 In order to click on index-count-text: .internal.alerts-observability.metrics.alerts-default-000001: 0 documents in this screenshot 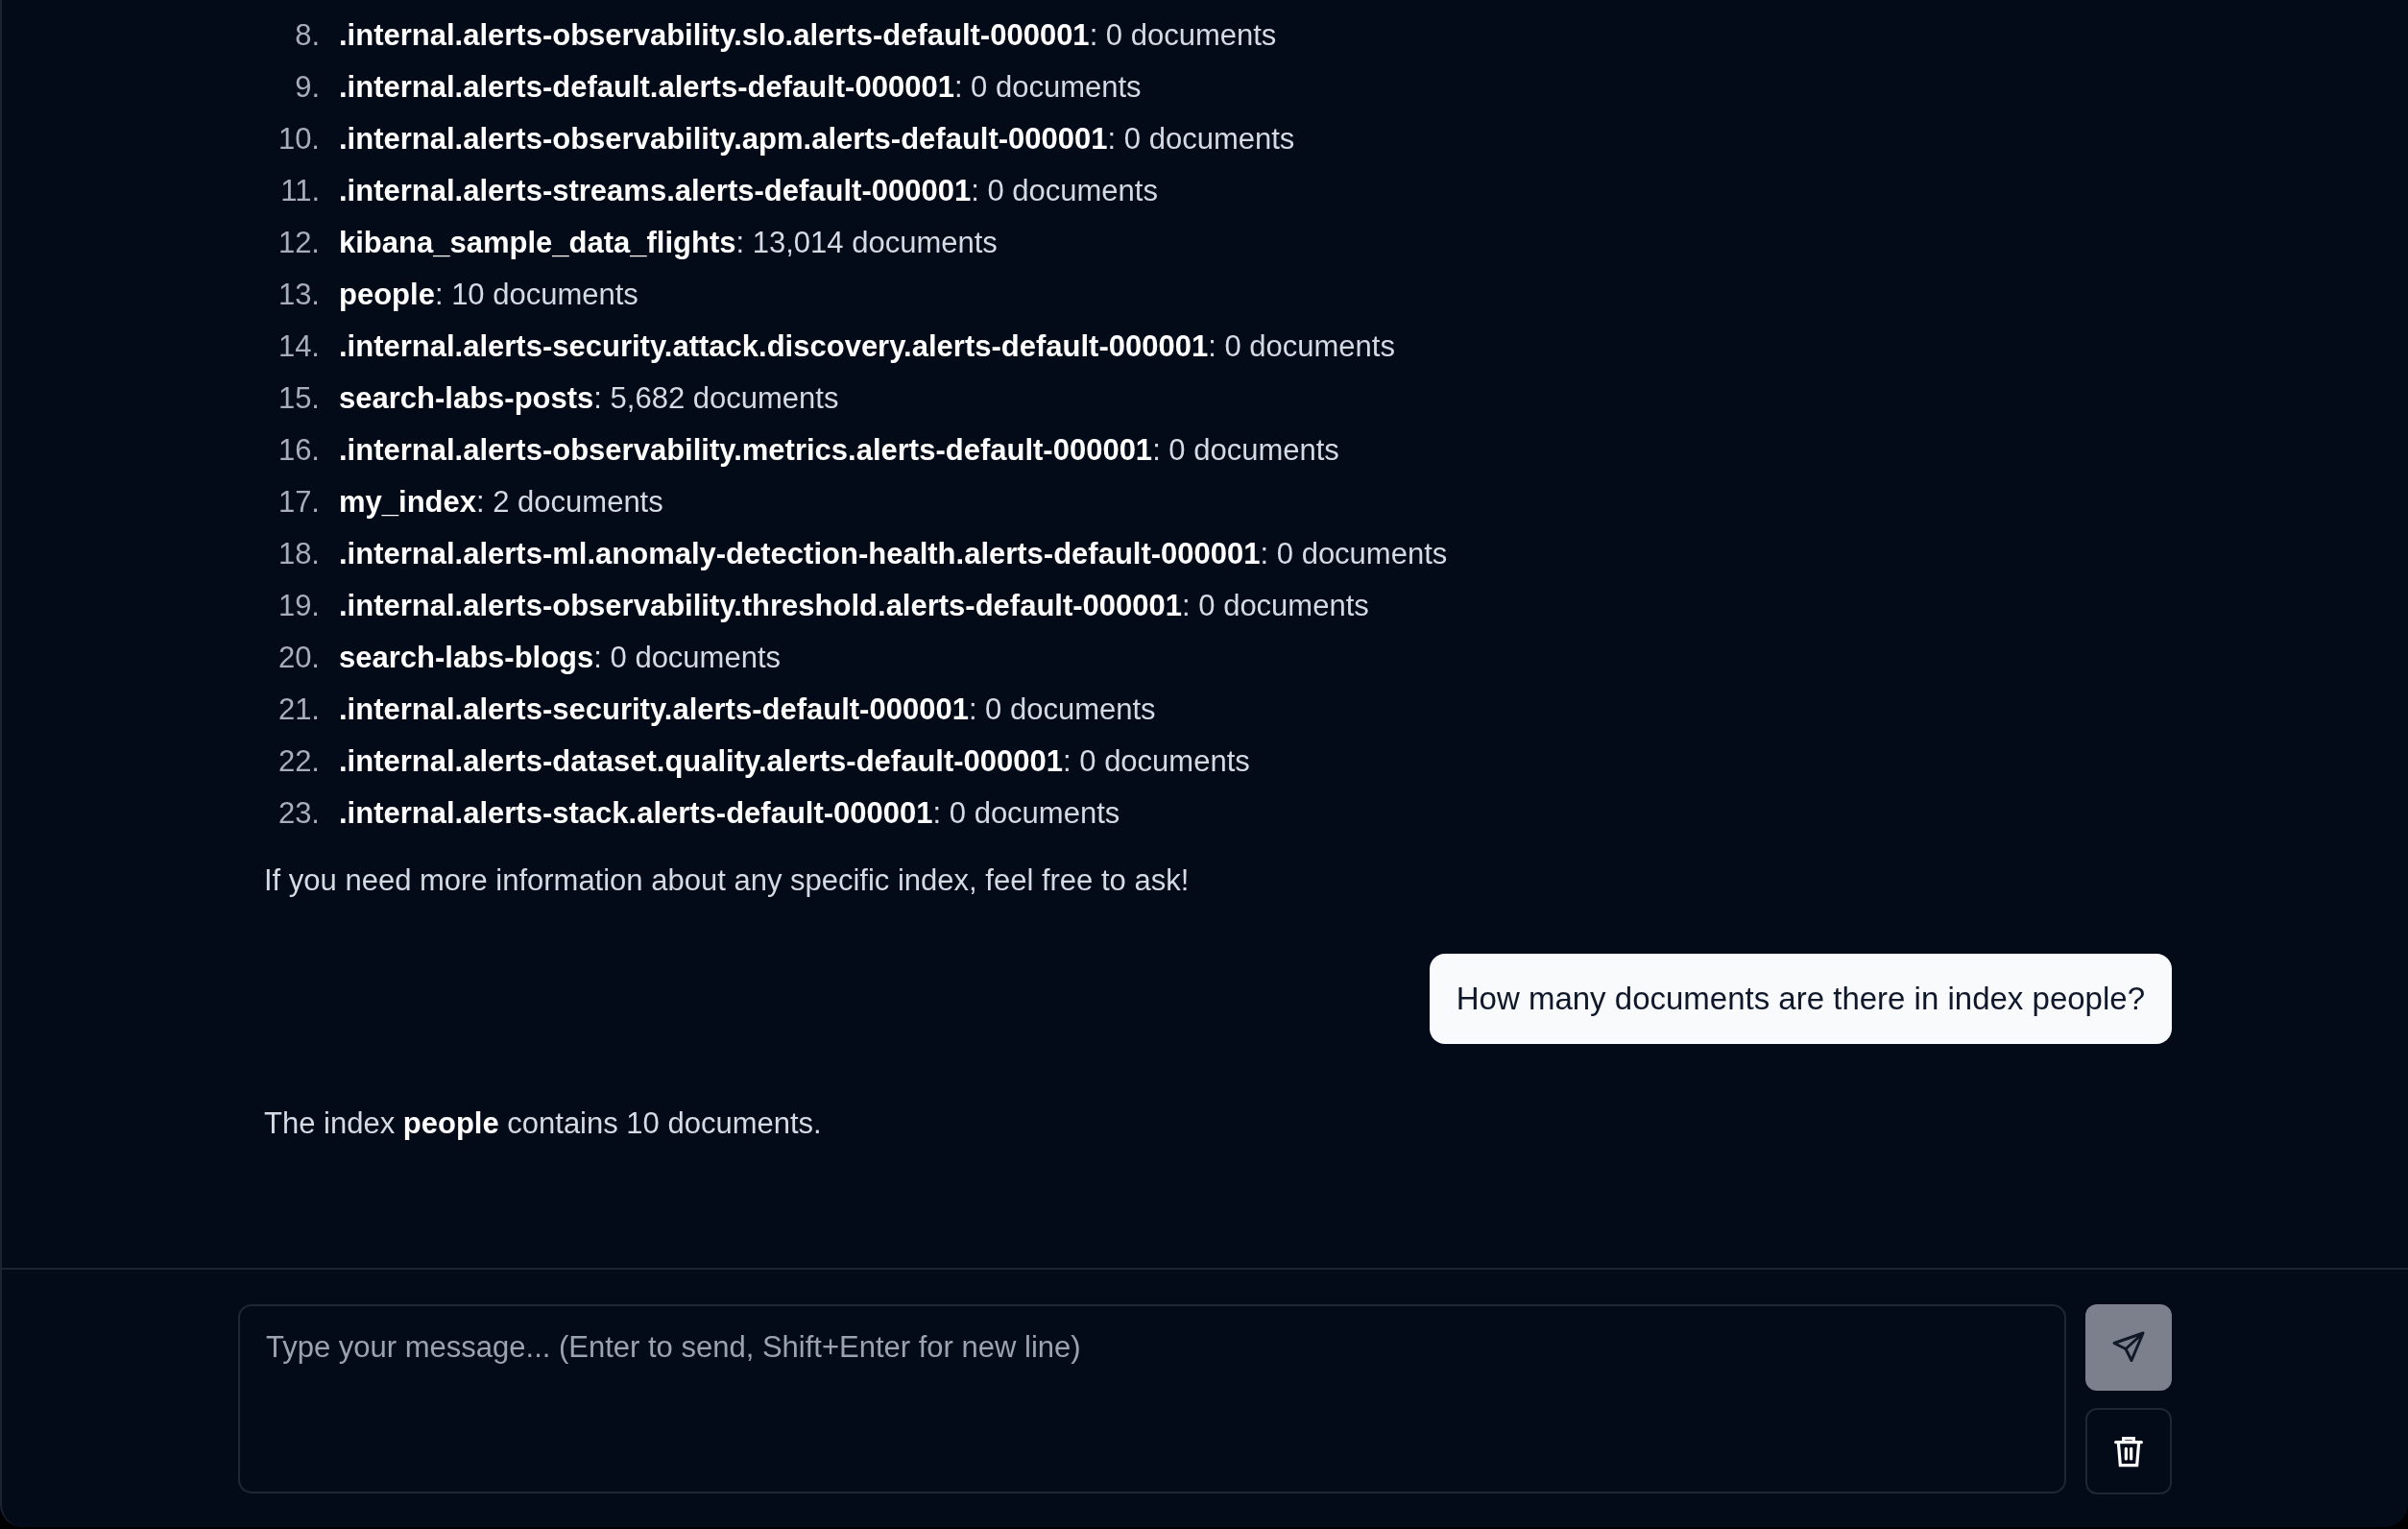, I will do `click(839, 451)`.